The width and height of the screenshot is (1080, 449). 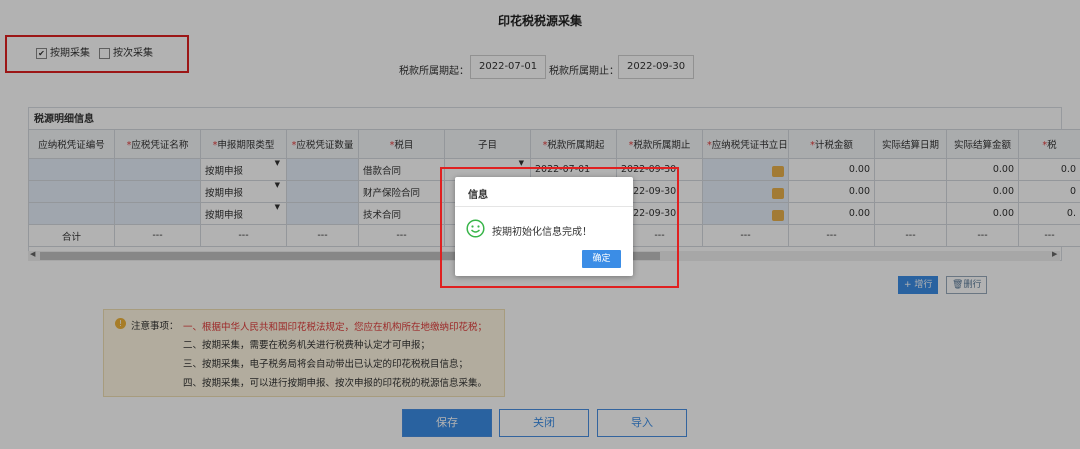 What do you see at coordinates (559, 227) in the screenshot?
I see `highlight-box-dialog` at bounding box center [559, 227].